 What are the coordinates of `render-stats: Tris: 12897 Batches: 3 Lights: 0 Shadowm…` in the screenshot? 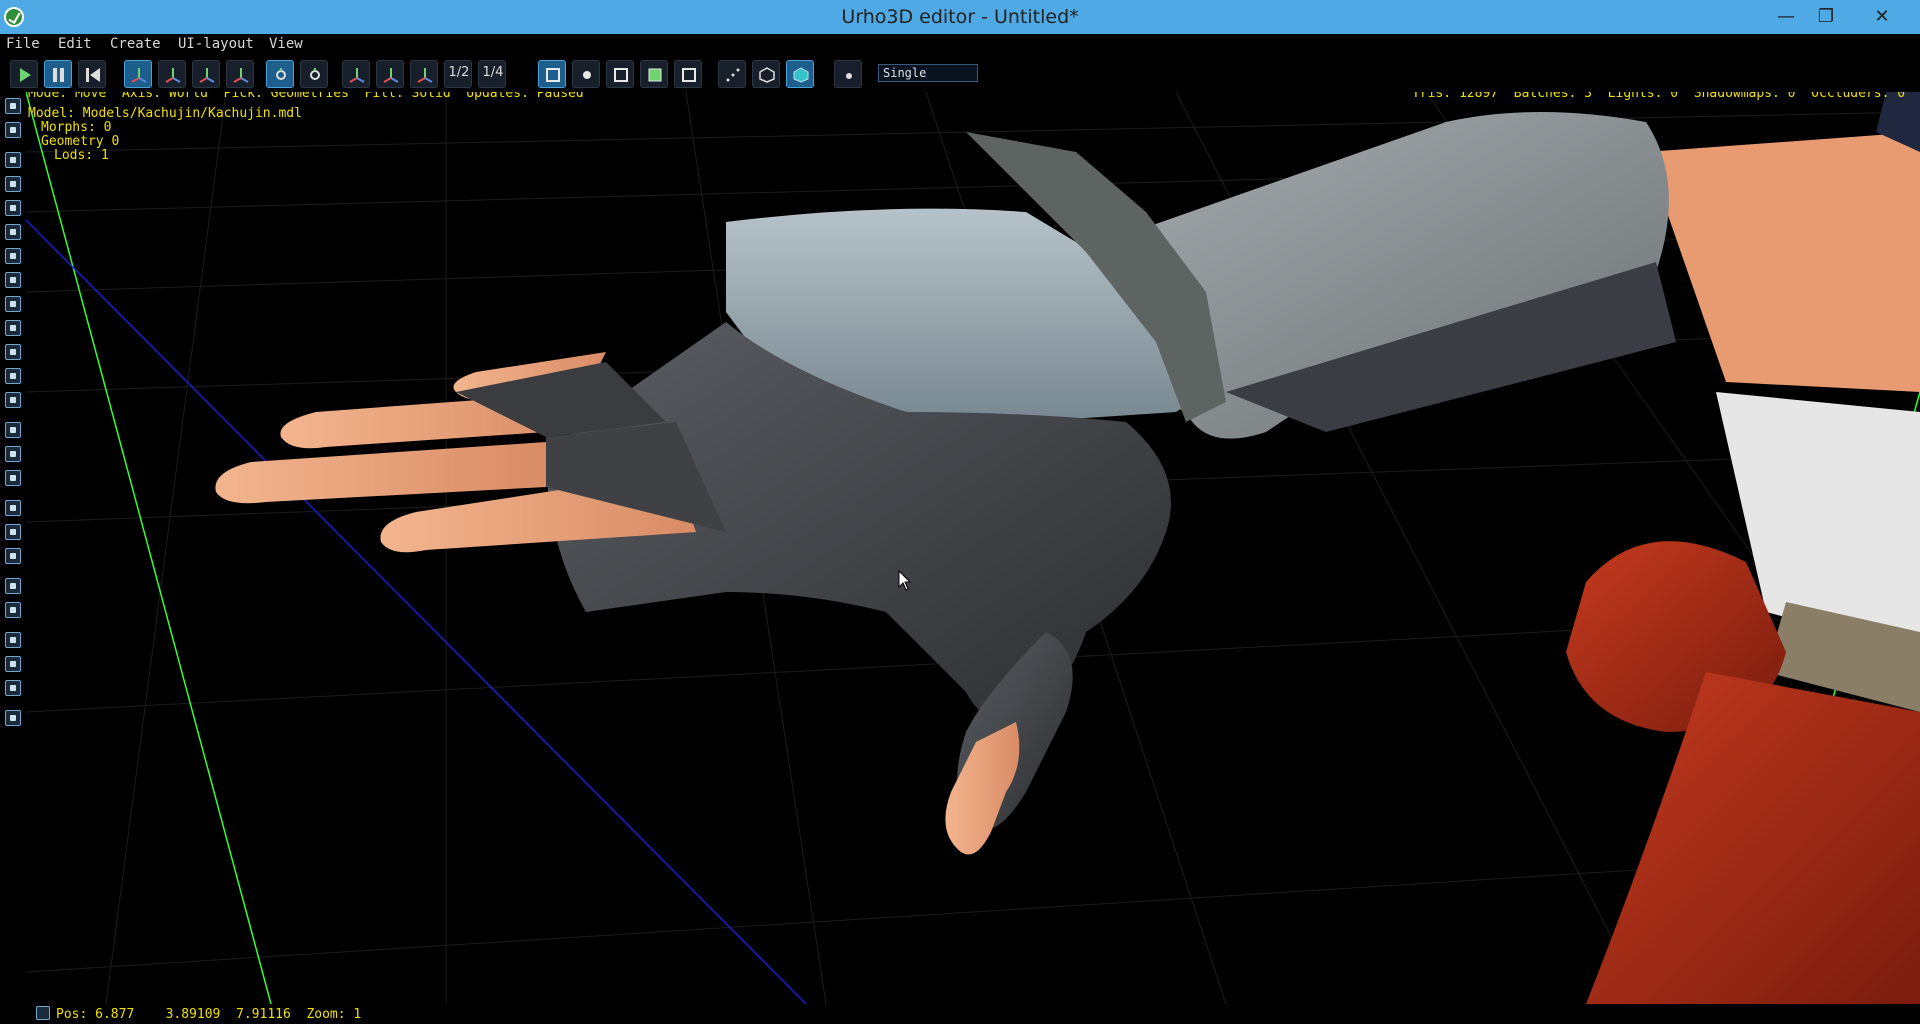 It's located at (1659, 96).